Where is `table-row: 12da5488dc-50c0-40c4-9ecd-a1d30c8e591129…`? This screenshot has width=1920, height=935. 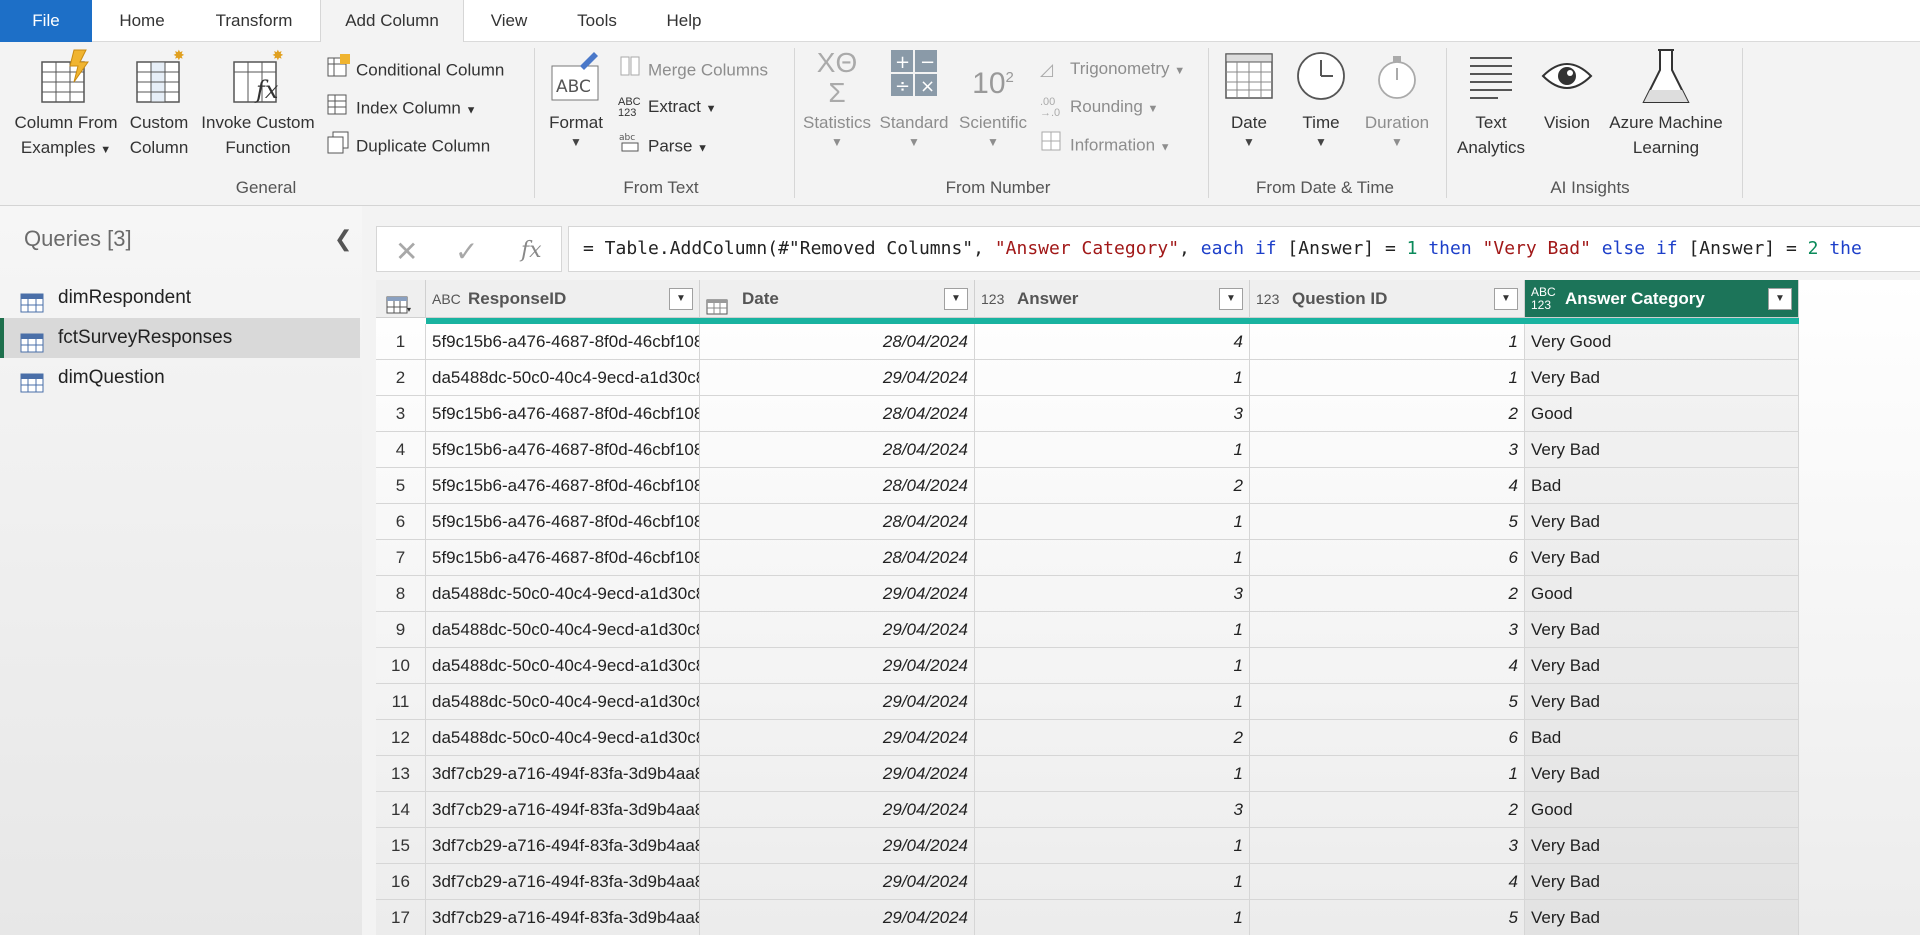
table-row: 12da5488dc-50c0-40c4-9ecd-a1d30c8e591129… is located at coordinates (1134, 738).